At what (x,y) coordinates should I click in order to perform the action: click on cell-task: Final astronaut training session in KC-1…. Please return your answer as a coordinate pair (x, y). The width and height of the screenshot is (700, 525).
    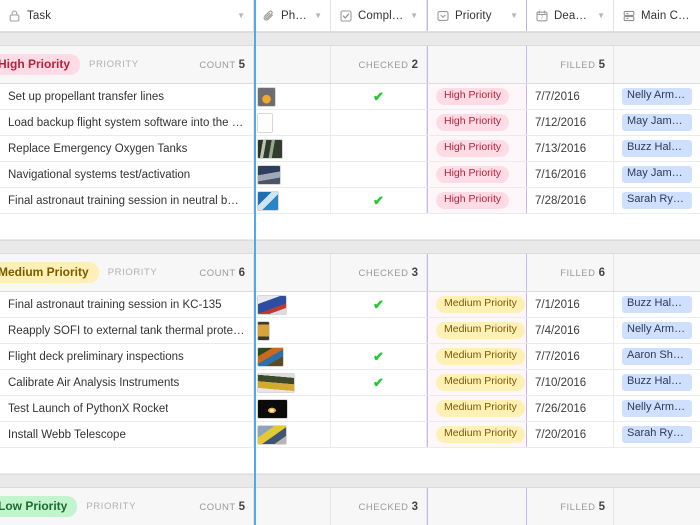
    Looking at the image, I should click on (127, 304).